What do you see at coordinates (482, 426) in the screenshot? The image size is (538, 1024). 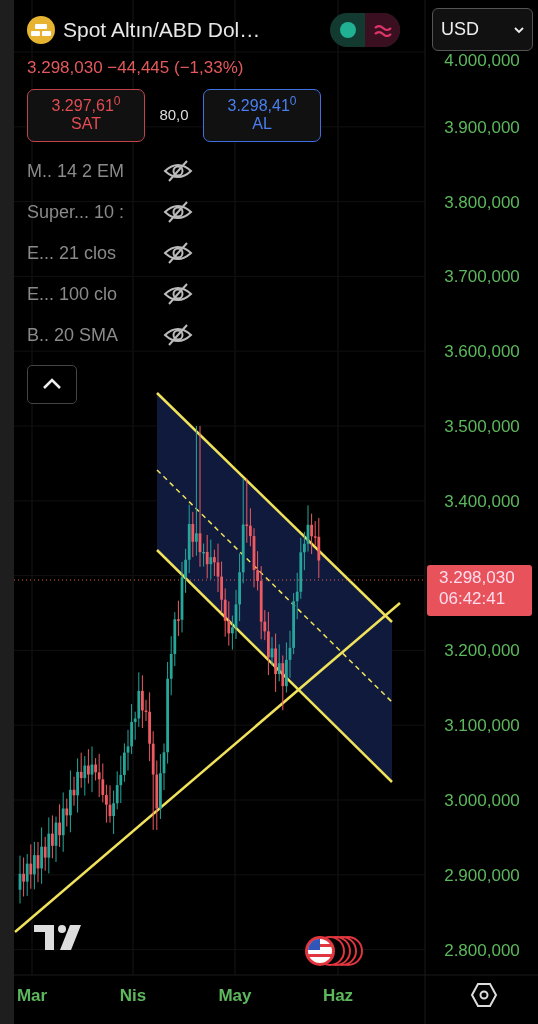 I see `price-axis-label: 3.500,000` at bounding box center [482, 426].